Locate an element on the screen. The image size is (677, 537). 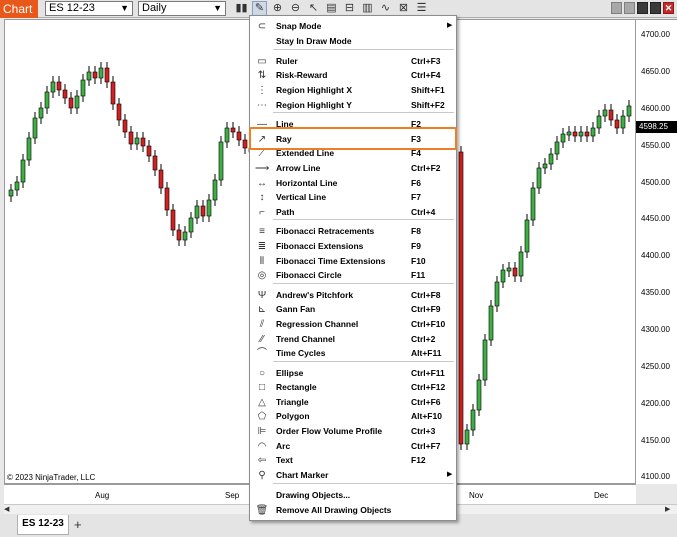
menu-item-order-flow-volume-profile: ⊫ Order Flow Volume Profile Ctrl+3 is located at coordinates (353, 432).